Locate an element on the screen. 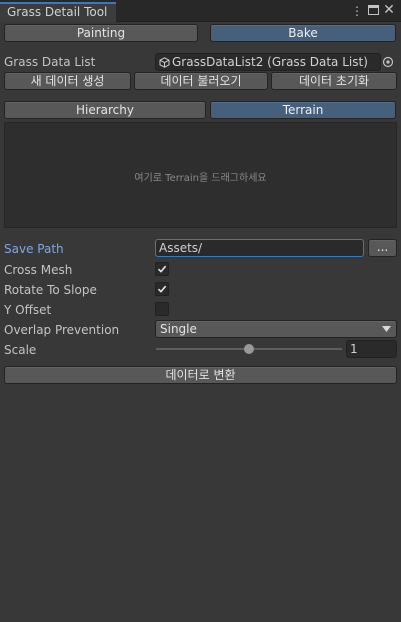 The image size is (401, 622). y-offset-label: Y Offset is located at coordinates (28, 310).